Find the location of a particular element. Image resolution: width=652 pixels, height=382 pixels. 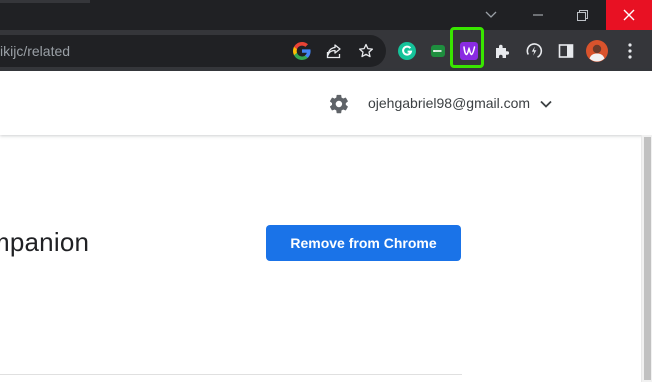

settings-button is located at coordinates (339, 104).